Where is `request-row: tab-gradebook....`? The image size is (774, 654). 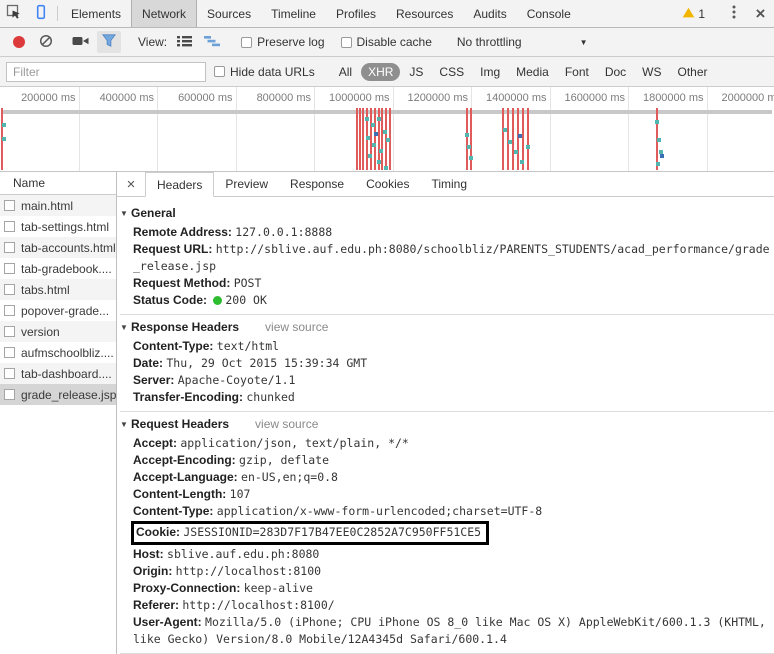 request-row: tab-gradebook.... is located at coordinates (58, 268).